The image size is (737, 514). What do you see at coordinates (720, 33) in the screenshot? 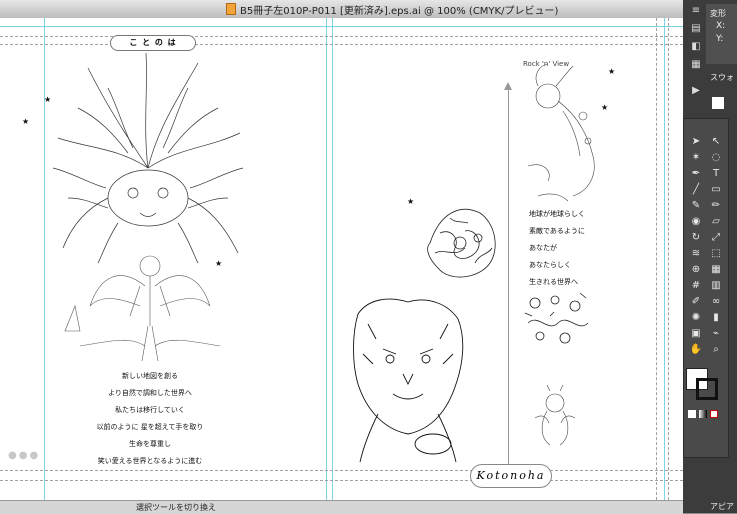
I see `xy-readout: X: Y:` at bounding box center [720, 33].